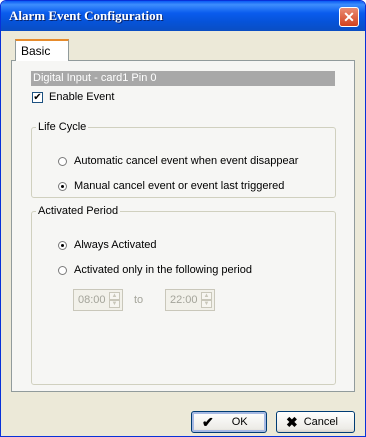  What do you see at coordinates (86, 15) in the screenshot?
I see `window-title: Alarm Event Configuration` at bounding box center [86, 15].